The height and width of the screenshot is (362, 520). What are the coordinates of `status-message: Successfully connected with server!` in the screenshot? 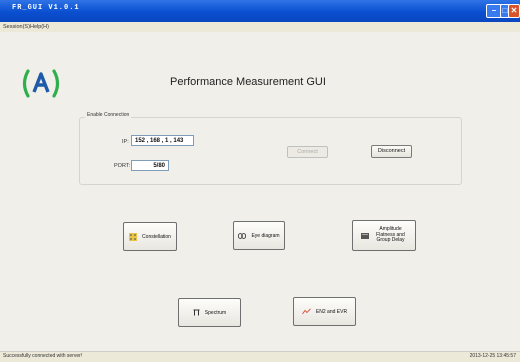 It's located at (43, 356).